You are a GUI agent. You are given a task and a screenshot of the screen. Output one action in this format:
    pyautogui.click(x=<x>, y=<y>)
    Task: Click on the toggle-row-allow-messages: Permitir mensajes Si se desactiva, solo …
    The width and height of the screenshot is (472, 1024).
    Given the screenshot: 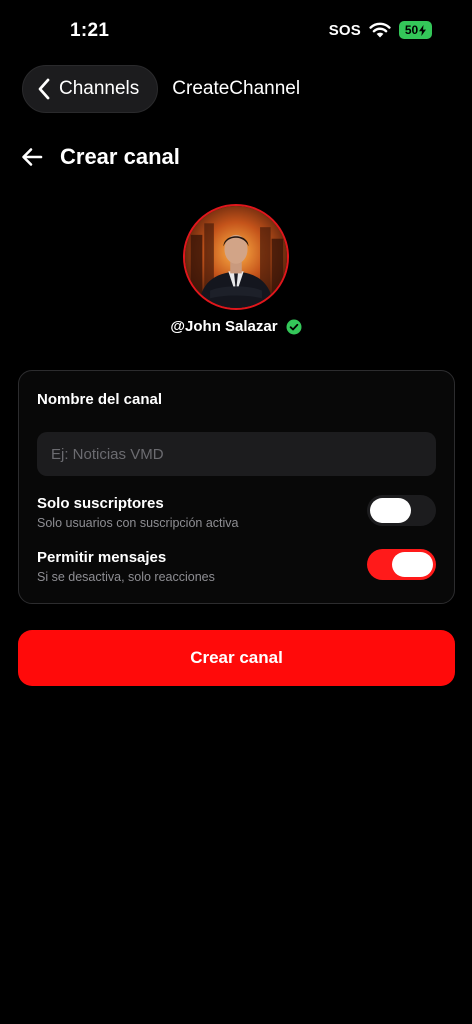 What is the action you would take?
    pyautogui.click(x=236, y=567)
    